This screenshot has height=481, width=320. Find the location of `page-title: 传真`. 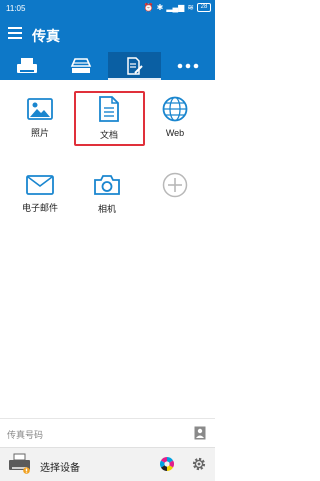

page-title: 传真 is located at coordinates (46, 36).